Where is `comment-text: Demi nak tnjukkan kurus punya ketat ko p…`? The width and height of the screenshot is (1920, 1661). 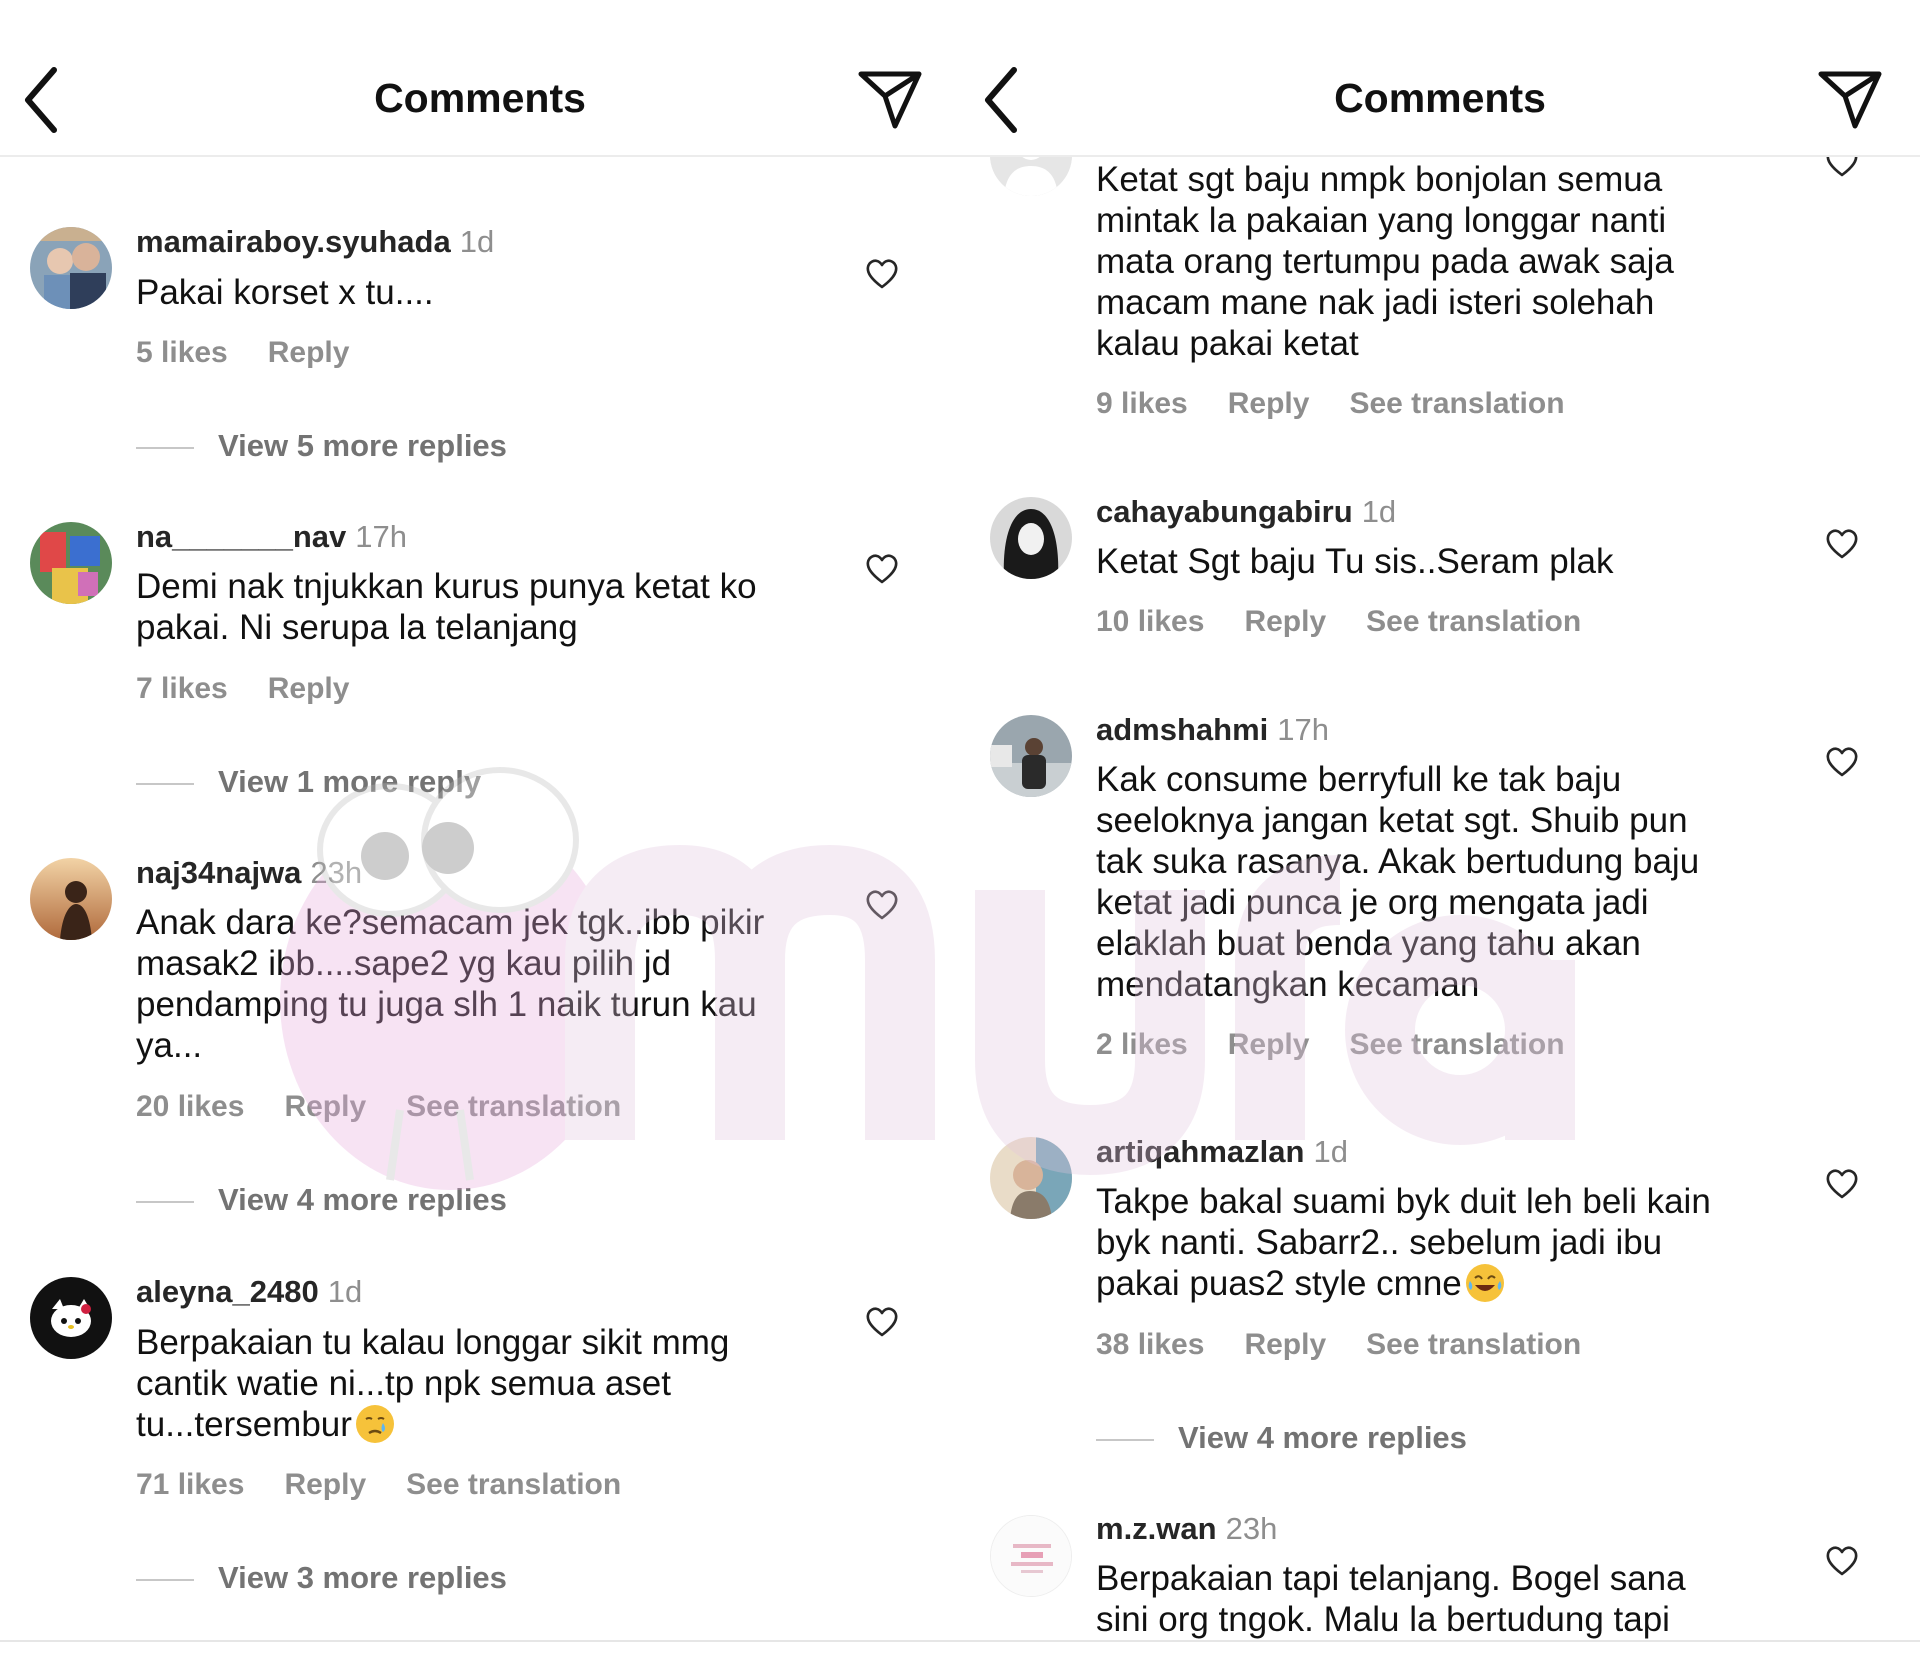
comment-text: Demi nak tnjukkan kurus punya ketat ko p… is located at coordinates (446, 607).